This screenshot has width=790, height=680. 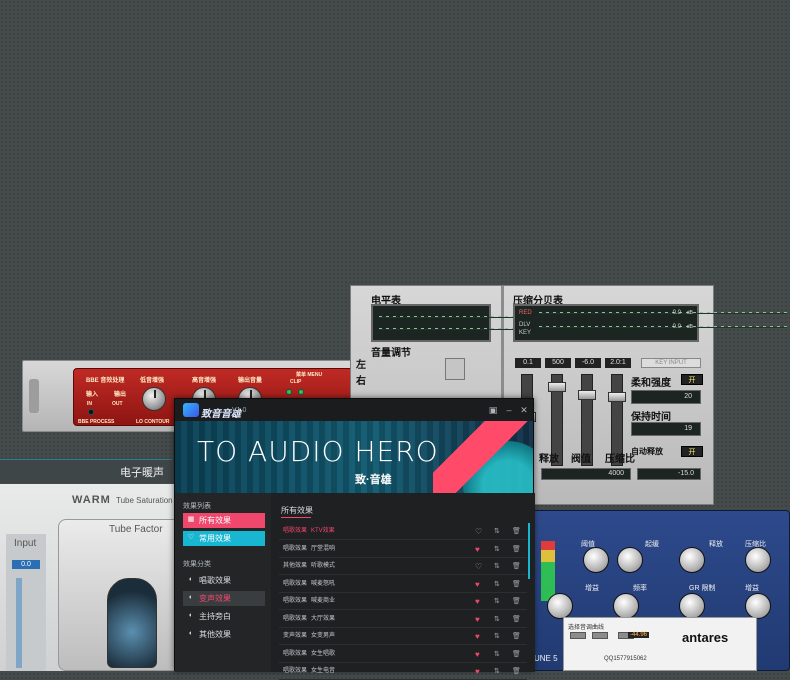 I want to click on effect-row: 唱歌效果 厅堂混响 ♥ ⇅ 🗑, so click(x=403, y=549).